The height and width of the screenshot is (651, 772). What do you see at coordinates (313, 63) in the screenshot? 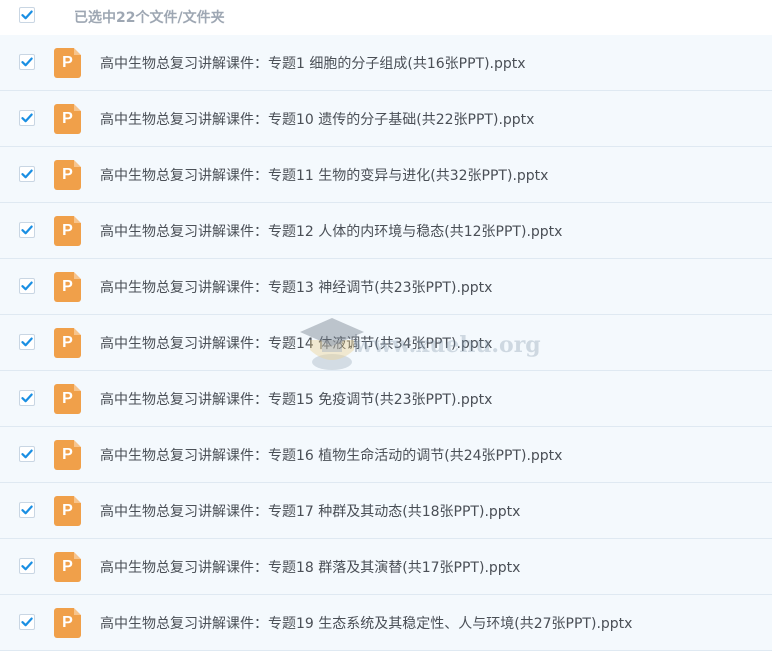
I see `file-name: 高中生物总复习讲解课件：专题1 细胞的分子组成(共16张PPT).pptx` at bounding box center [313, 63].